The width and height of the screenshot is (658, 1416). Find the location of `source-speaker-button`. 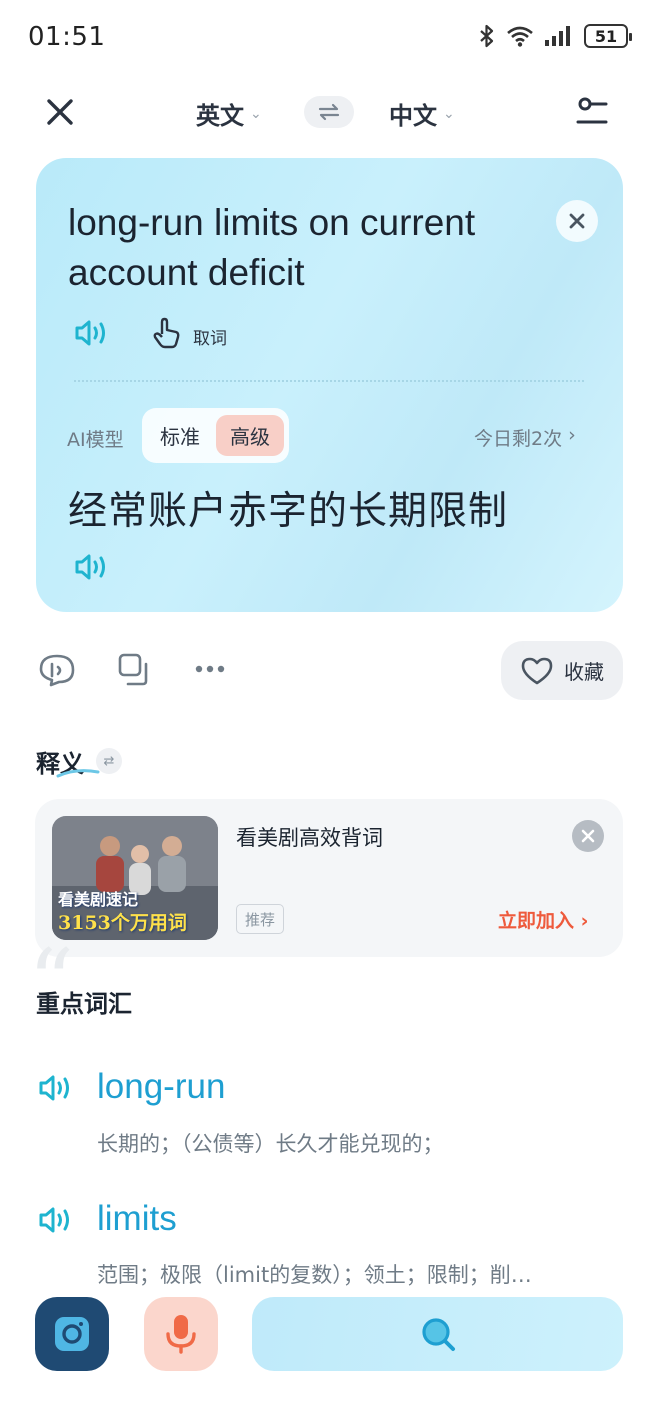

source-speaker-button is located at coordinates (92, 333).